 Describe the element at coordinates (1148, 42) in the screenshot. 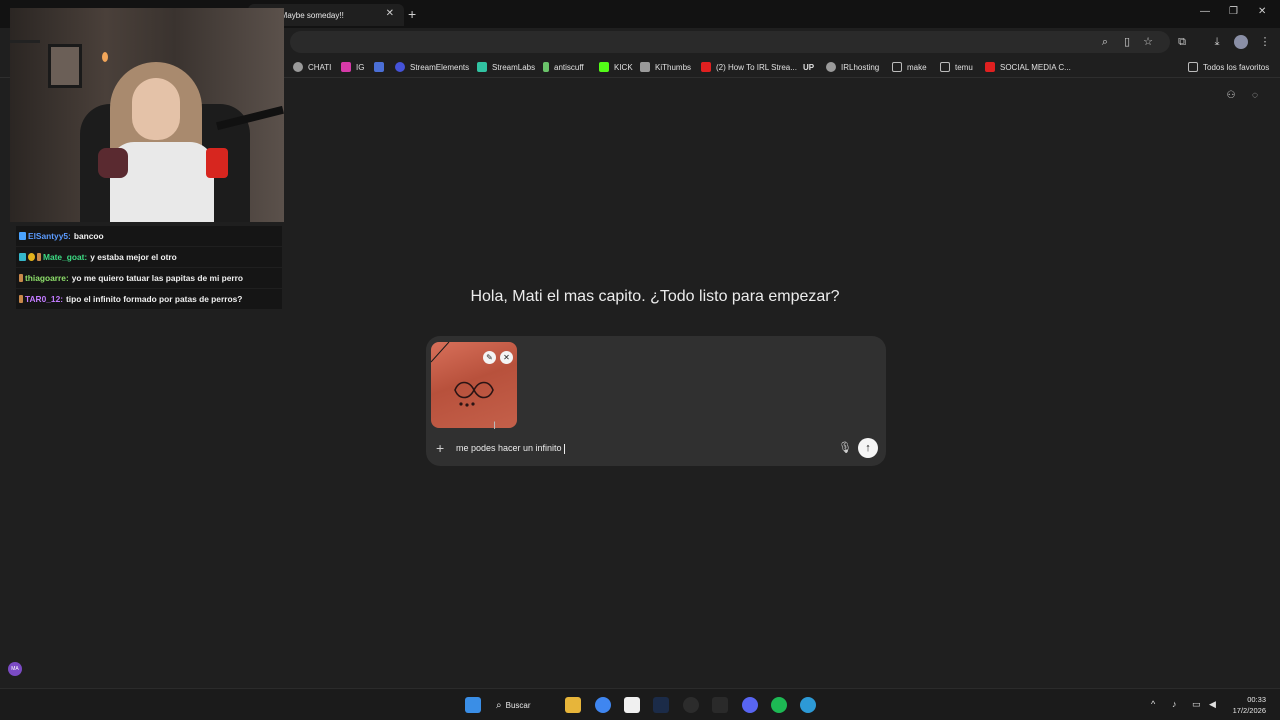

I see `bookmark-star-icon: ☆` at that location.